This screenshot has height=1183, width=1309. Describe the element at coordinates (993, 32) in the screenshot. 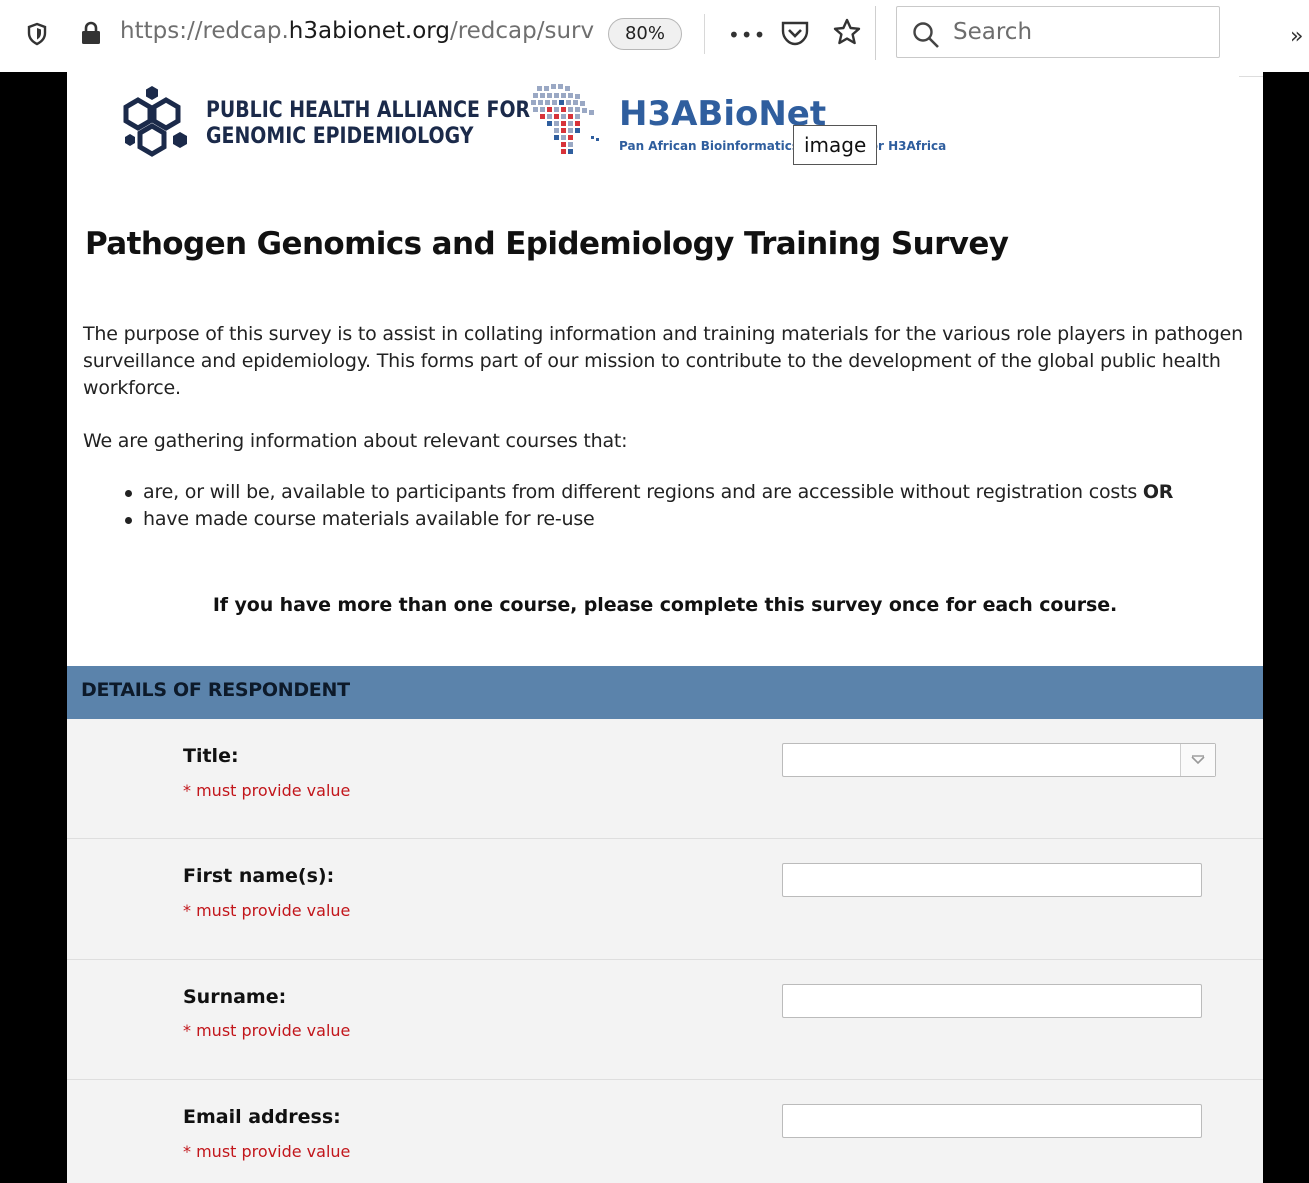

I see `search-placeholder: Search` at that location.